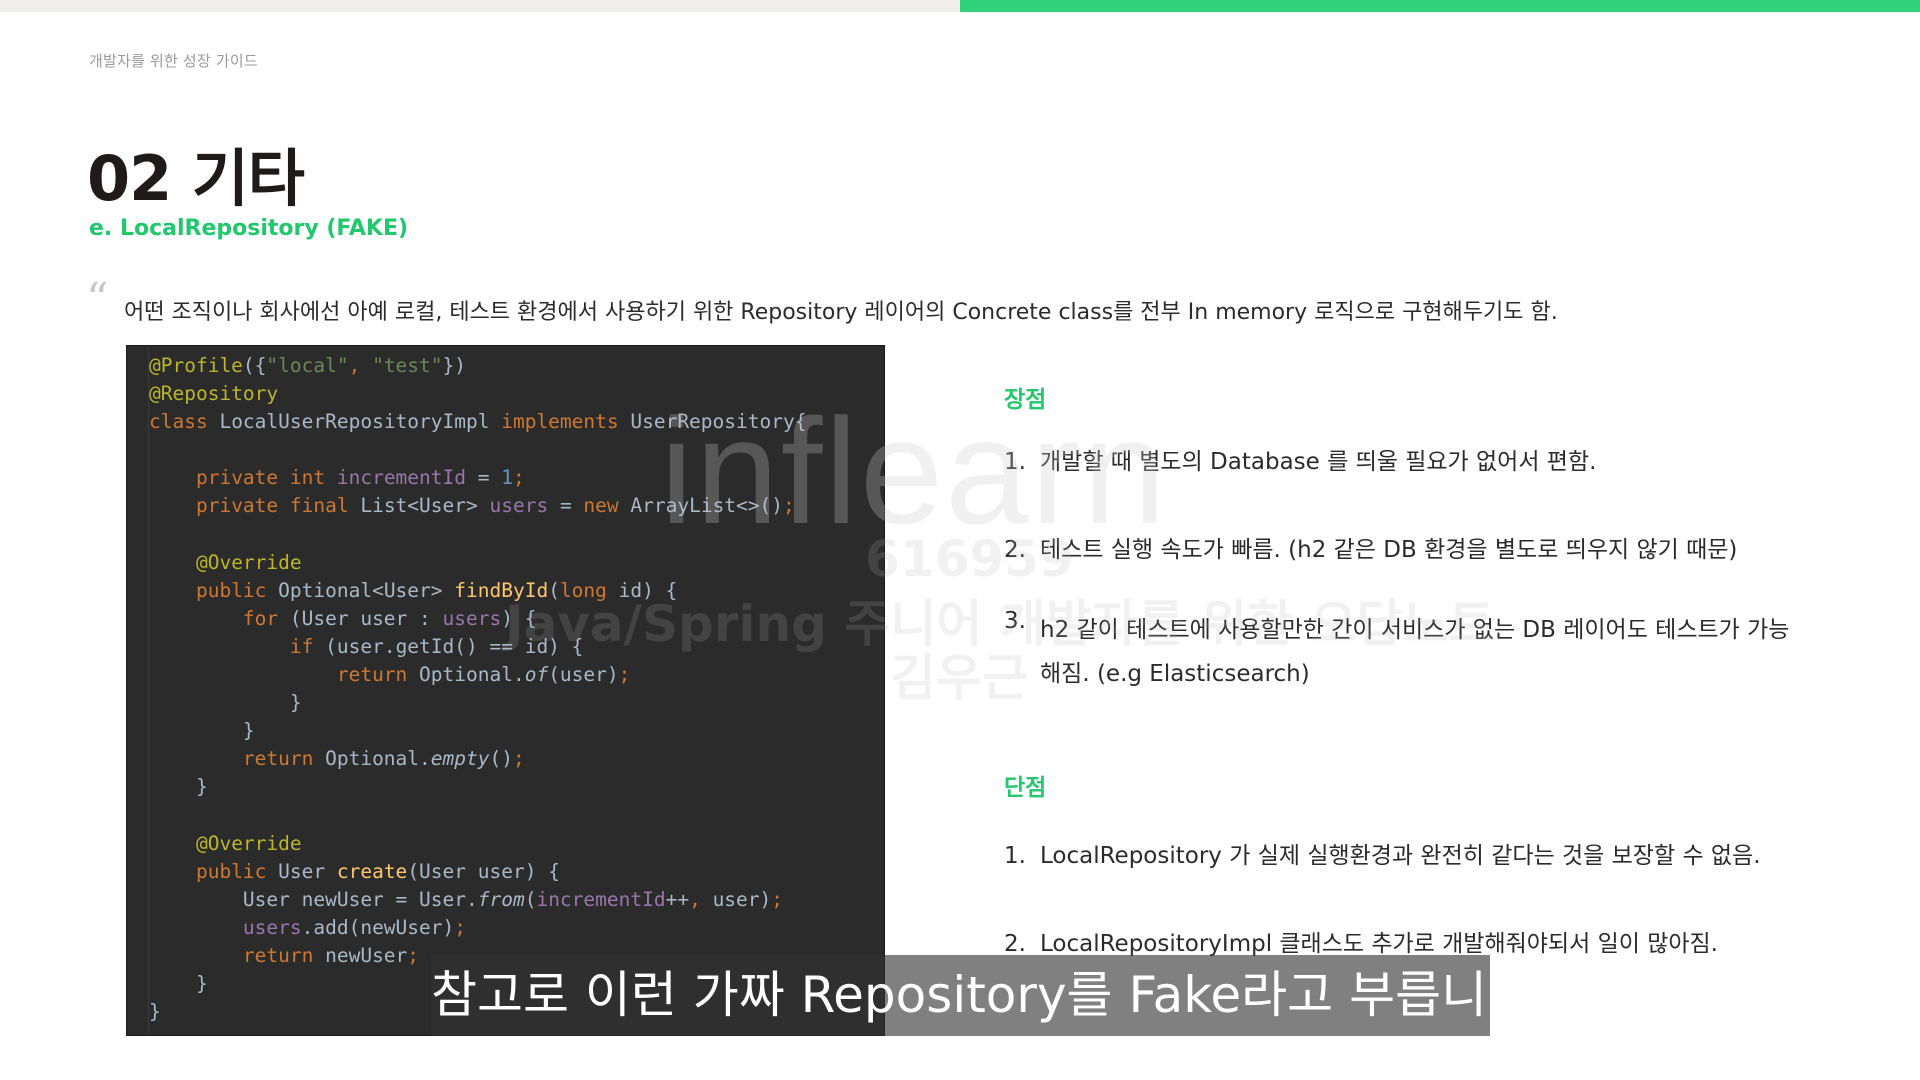  Describe the element at coordinates (1440, 6) in the screenshot. I see `video-progress-fill` at that location.